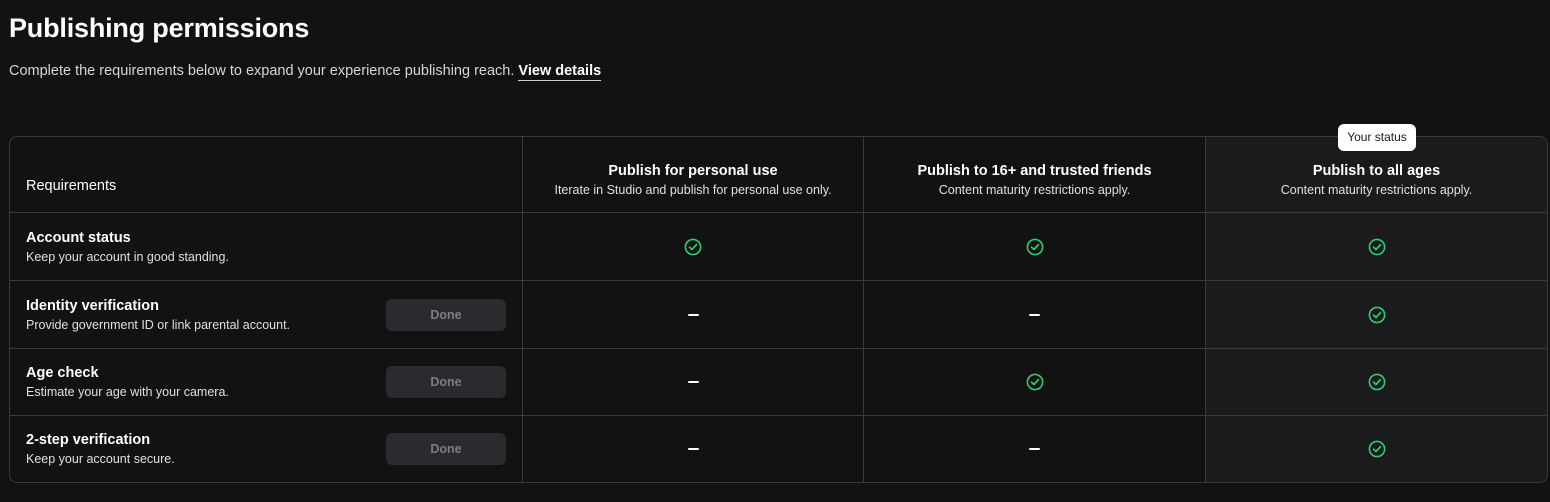  What do you see at coordinates (159, 28) in the screenshot?
I see `page-title: Publishing permissions` at bounding box center [159, 28].